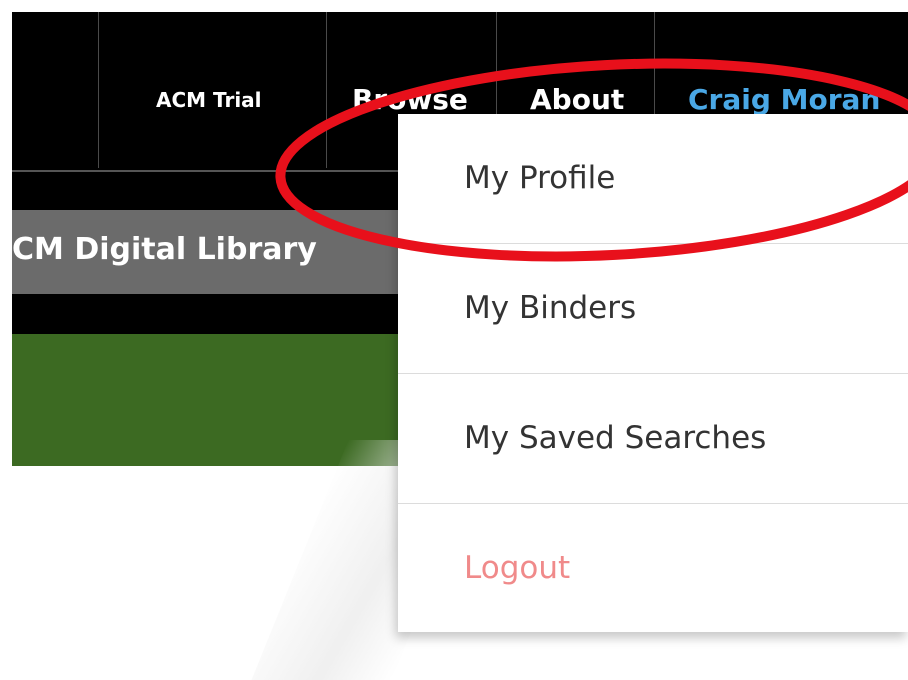 This screenshot has width=908, height=680. What do you see at coordinates (209, 100) in the screenshot?
I see `nav-acm-trial-link: ACM Trial` at bounding box center [209, 100].